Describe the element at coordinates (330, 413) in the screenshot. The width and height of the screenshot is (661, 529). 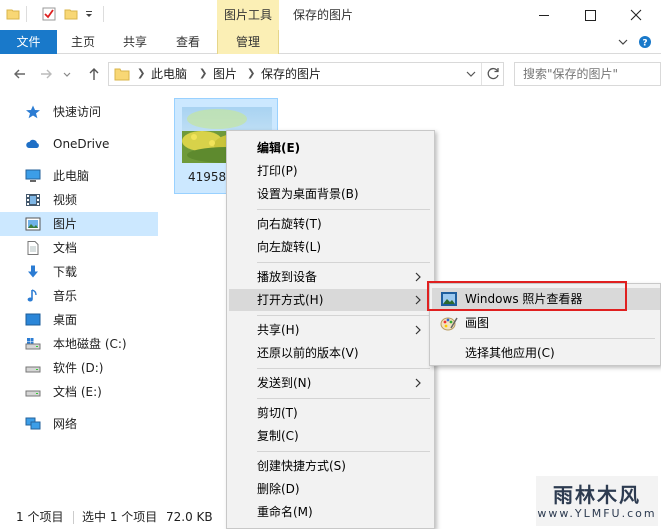
I see `menu-item-cut: 剪切(T)` at that location.